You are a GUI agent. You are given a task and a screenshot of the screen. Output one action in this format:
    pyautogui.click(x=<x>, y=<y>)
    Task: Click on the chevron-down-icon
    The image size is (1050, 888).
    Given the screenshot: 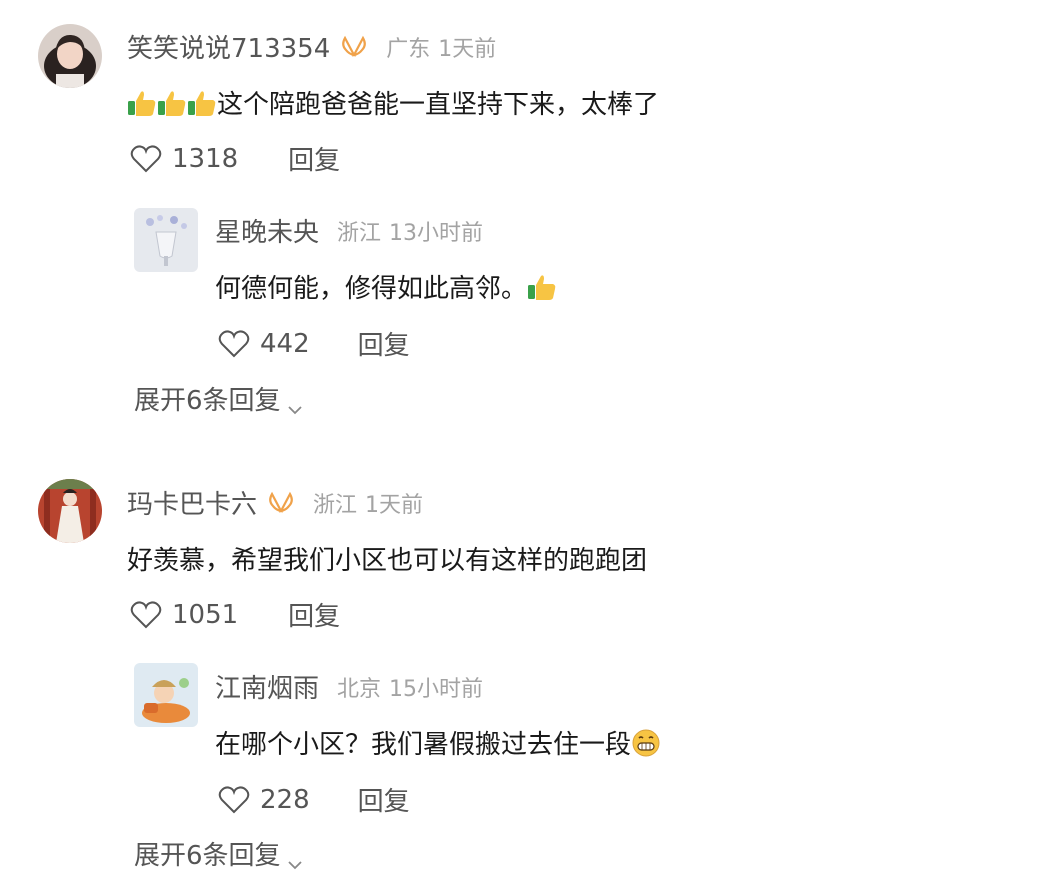 What is the action you would take?
    pyautogui.click(x=295, y=858)
    